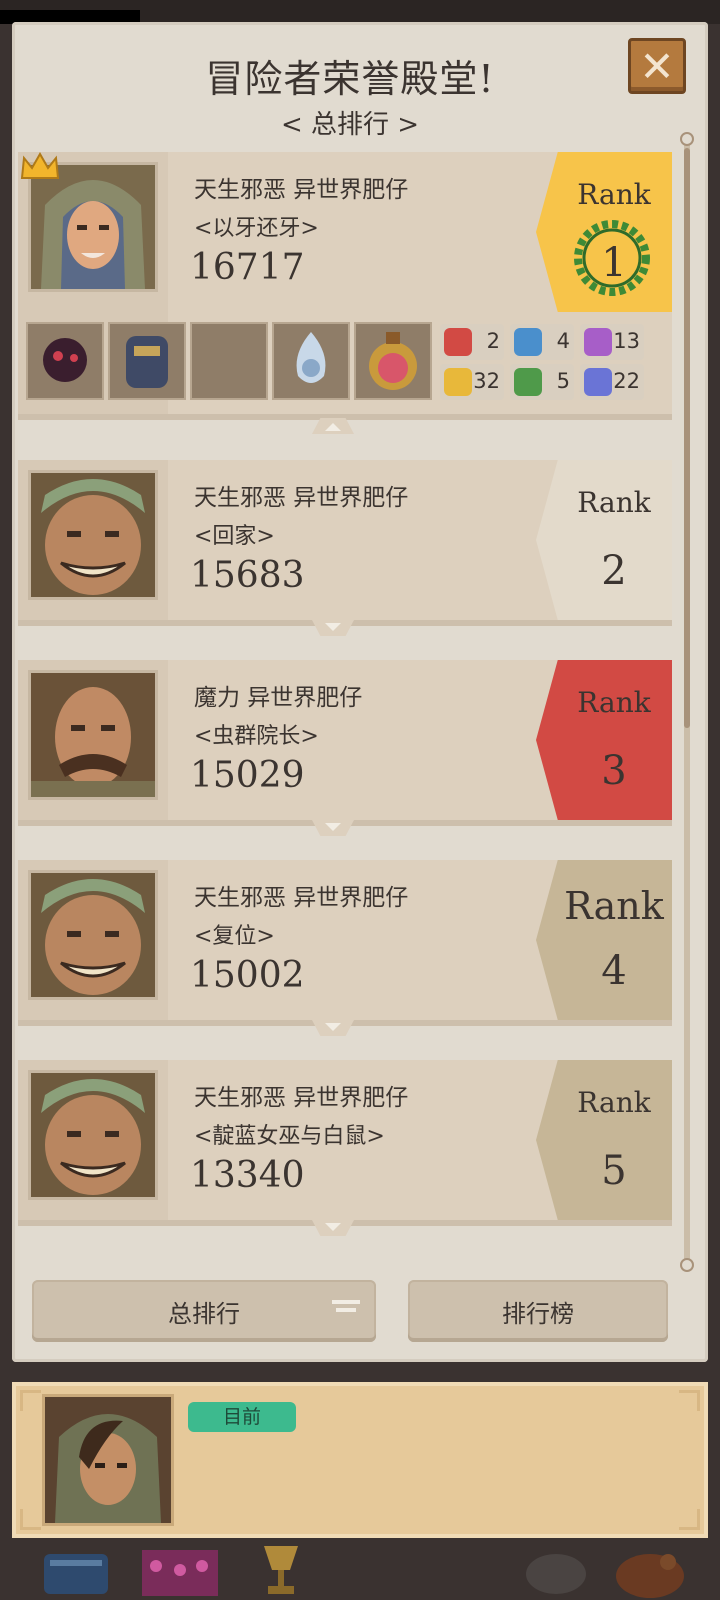 This screenshot has height=1600, width=720. Describe the element at coordinates (687, 1265) in the screenshot. I see `scrollbar-bottom-cap` at that location.